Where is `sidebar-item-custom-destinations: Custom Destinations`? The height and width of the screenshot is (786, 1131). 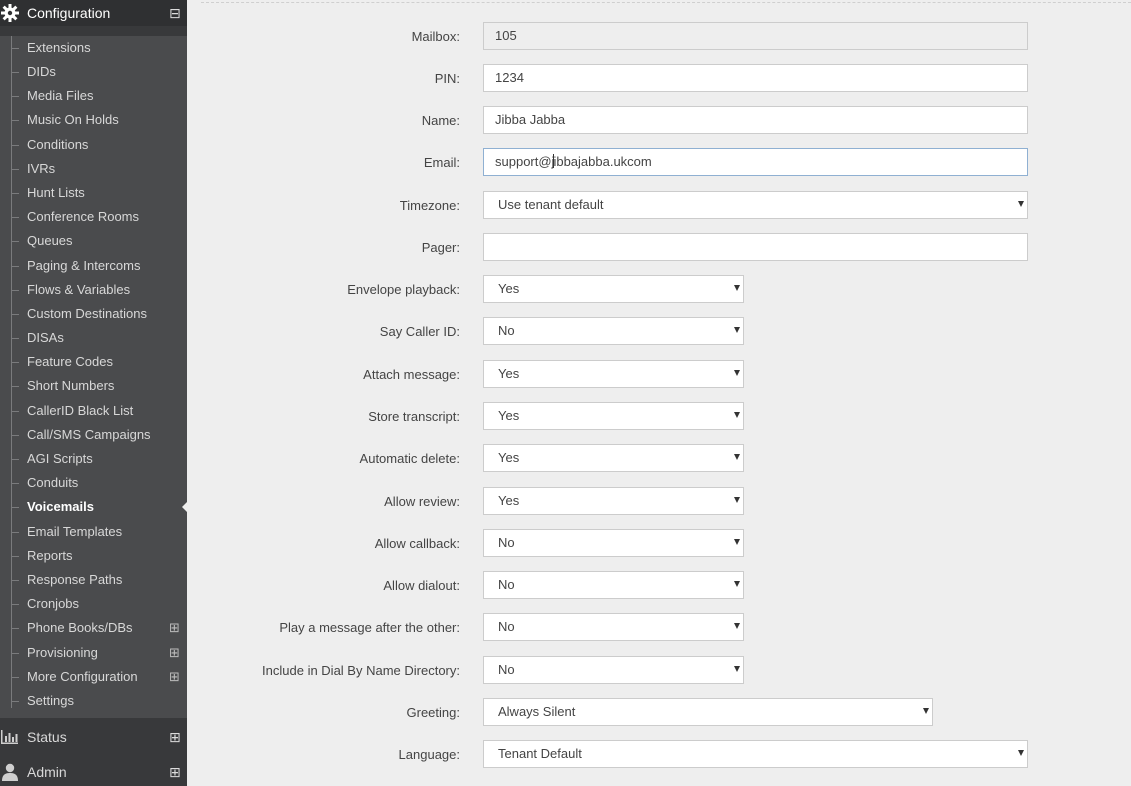
sidebar-item-custom-destinations: Custom Destinations is located at coordinates (93, 314).